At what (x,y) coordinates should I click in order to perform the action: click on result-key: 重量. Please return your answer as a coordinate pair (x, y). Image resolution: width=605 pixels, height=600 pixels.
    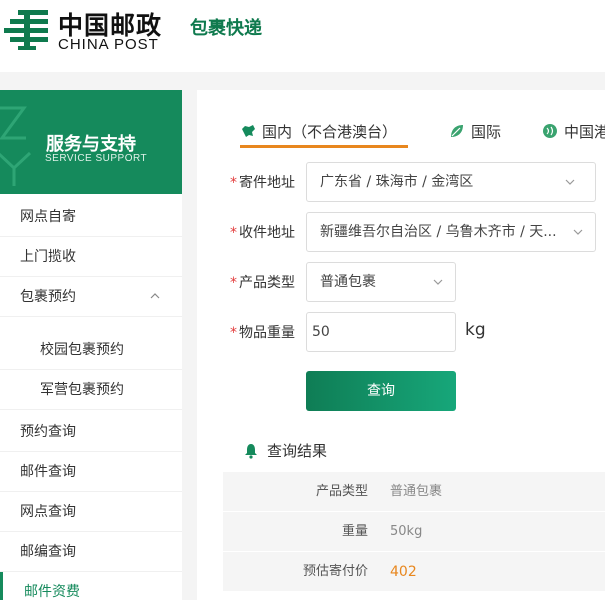
    Looking at the image, I should click on (354, 531).